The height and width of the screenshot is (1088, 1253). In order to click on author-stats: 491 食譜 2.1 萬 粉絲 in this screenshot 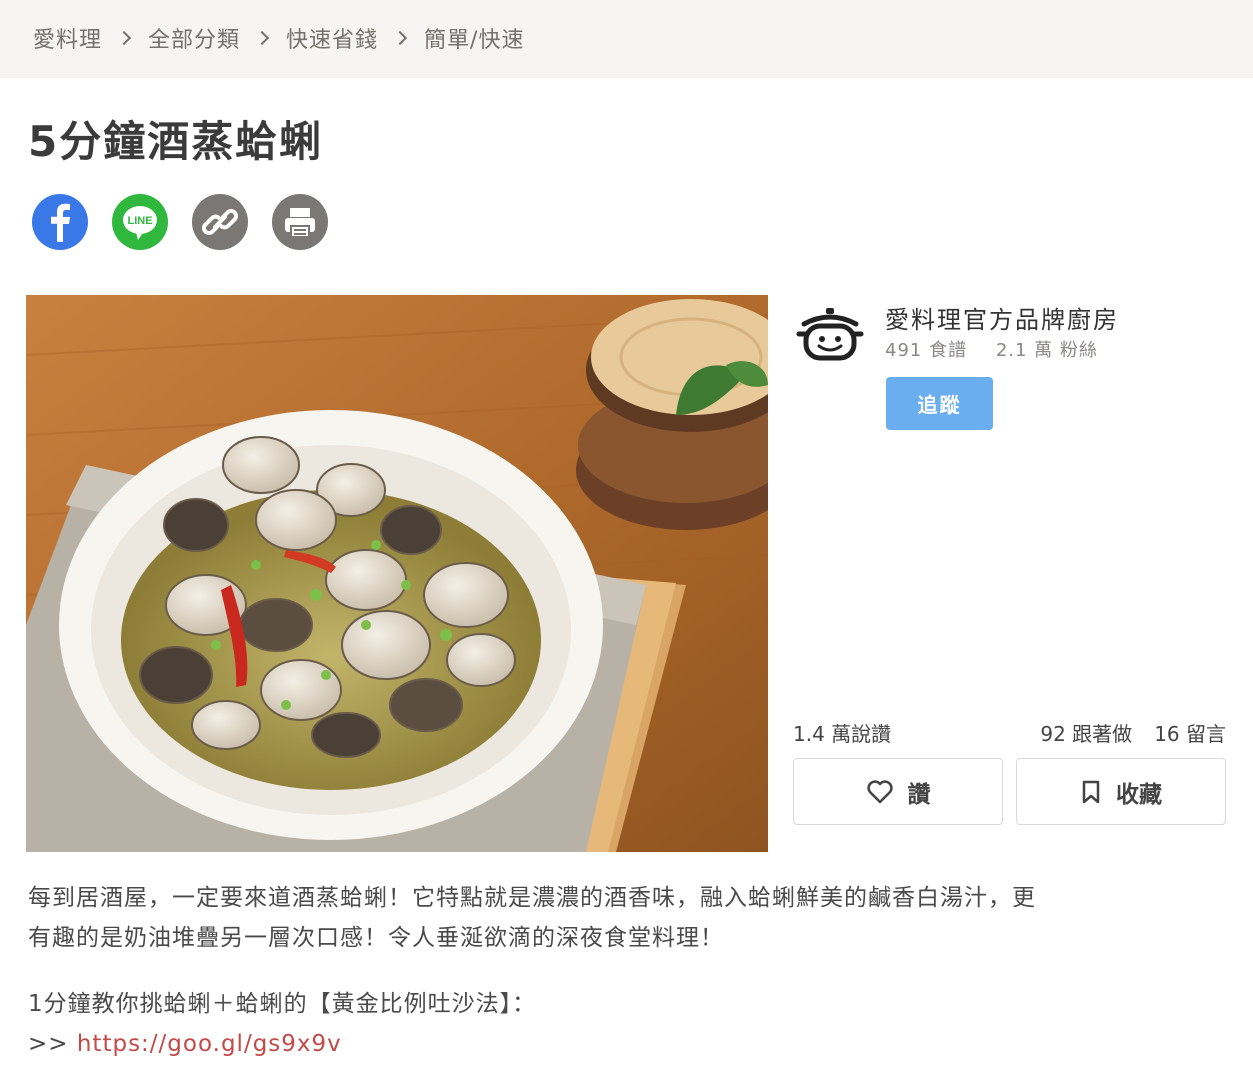, I will do `click(1002, 349)`.